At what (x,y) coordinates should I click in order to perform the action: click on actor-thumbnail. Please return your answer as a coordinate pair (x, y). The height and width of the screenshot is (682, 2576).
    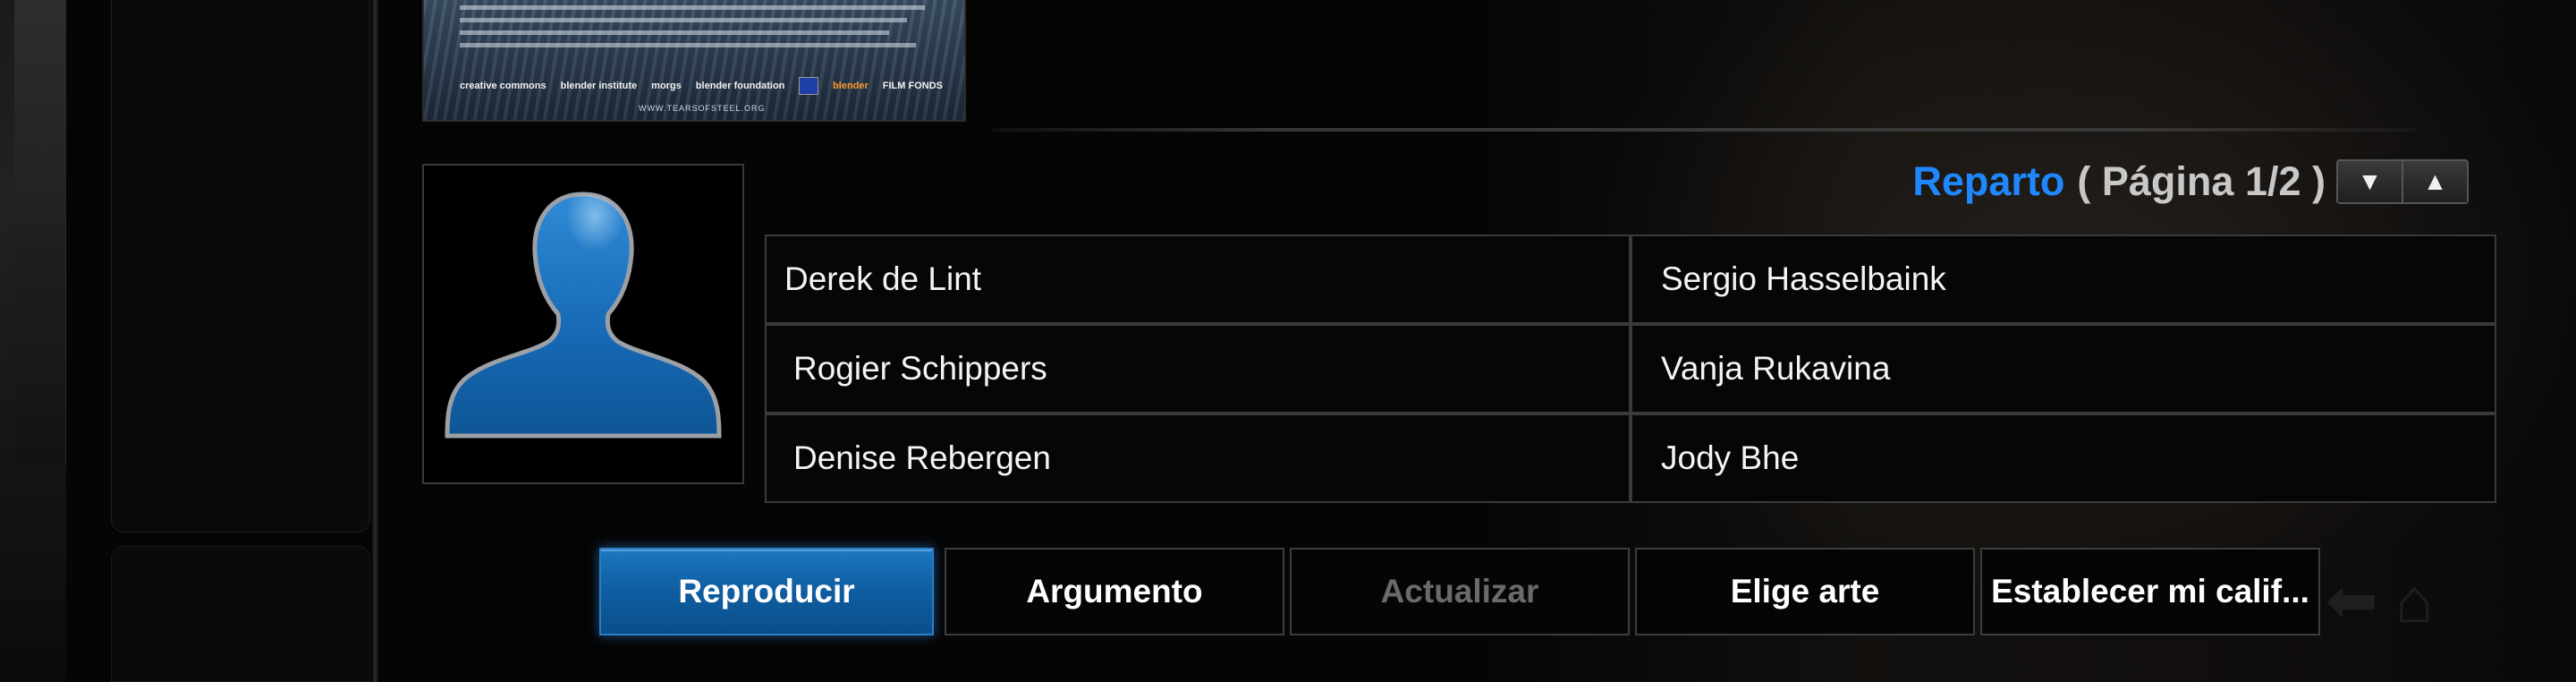
    Looking at the image, I should click on (583, 324).